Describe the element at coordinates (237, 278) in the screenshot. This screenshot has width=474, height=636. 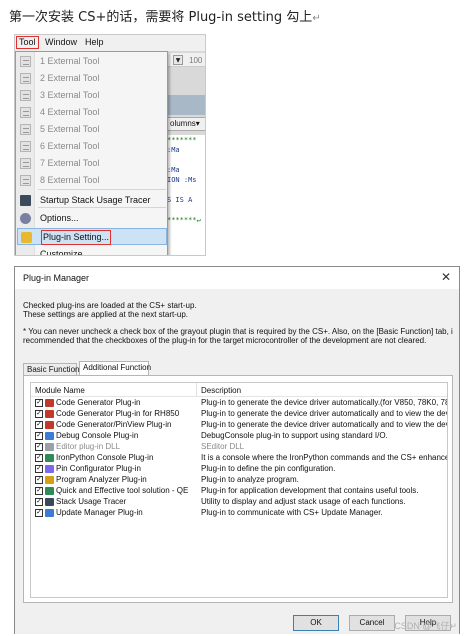
I see `dialog-titlebar: Plug-in Manager ✕` at that location.